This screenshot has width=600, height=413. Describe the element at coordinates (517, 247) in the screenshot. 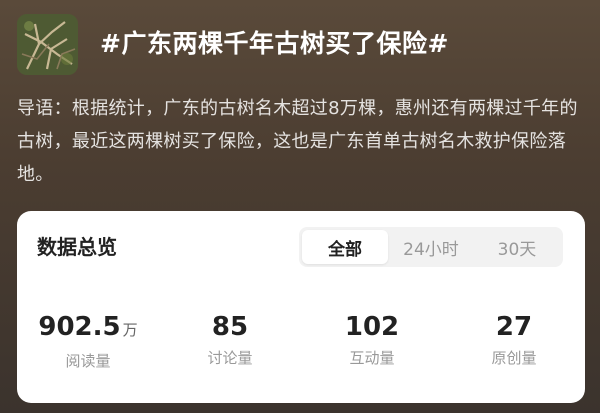

I see `tab-30d: 30天` at that location.